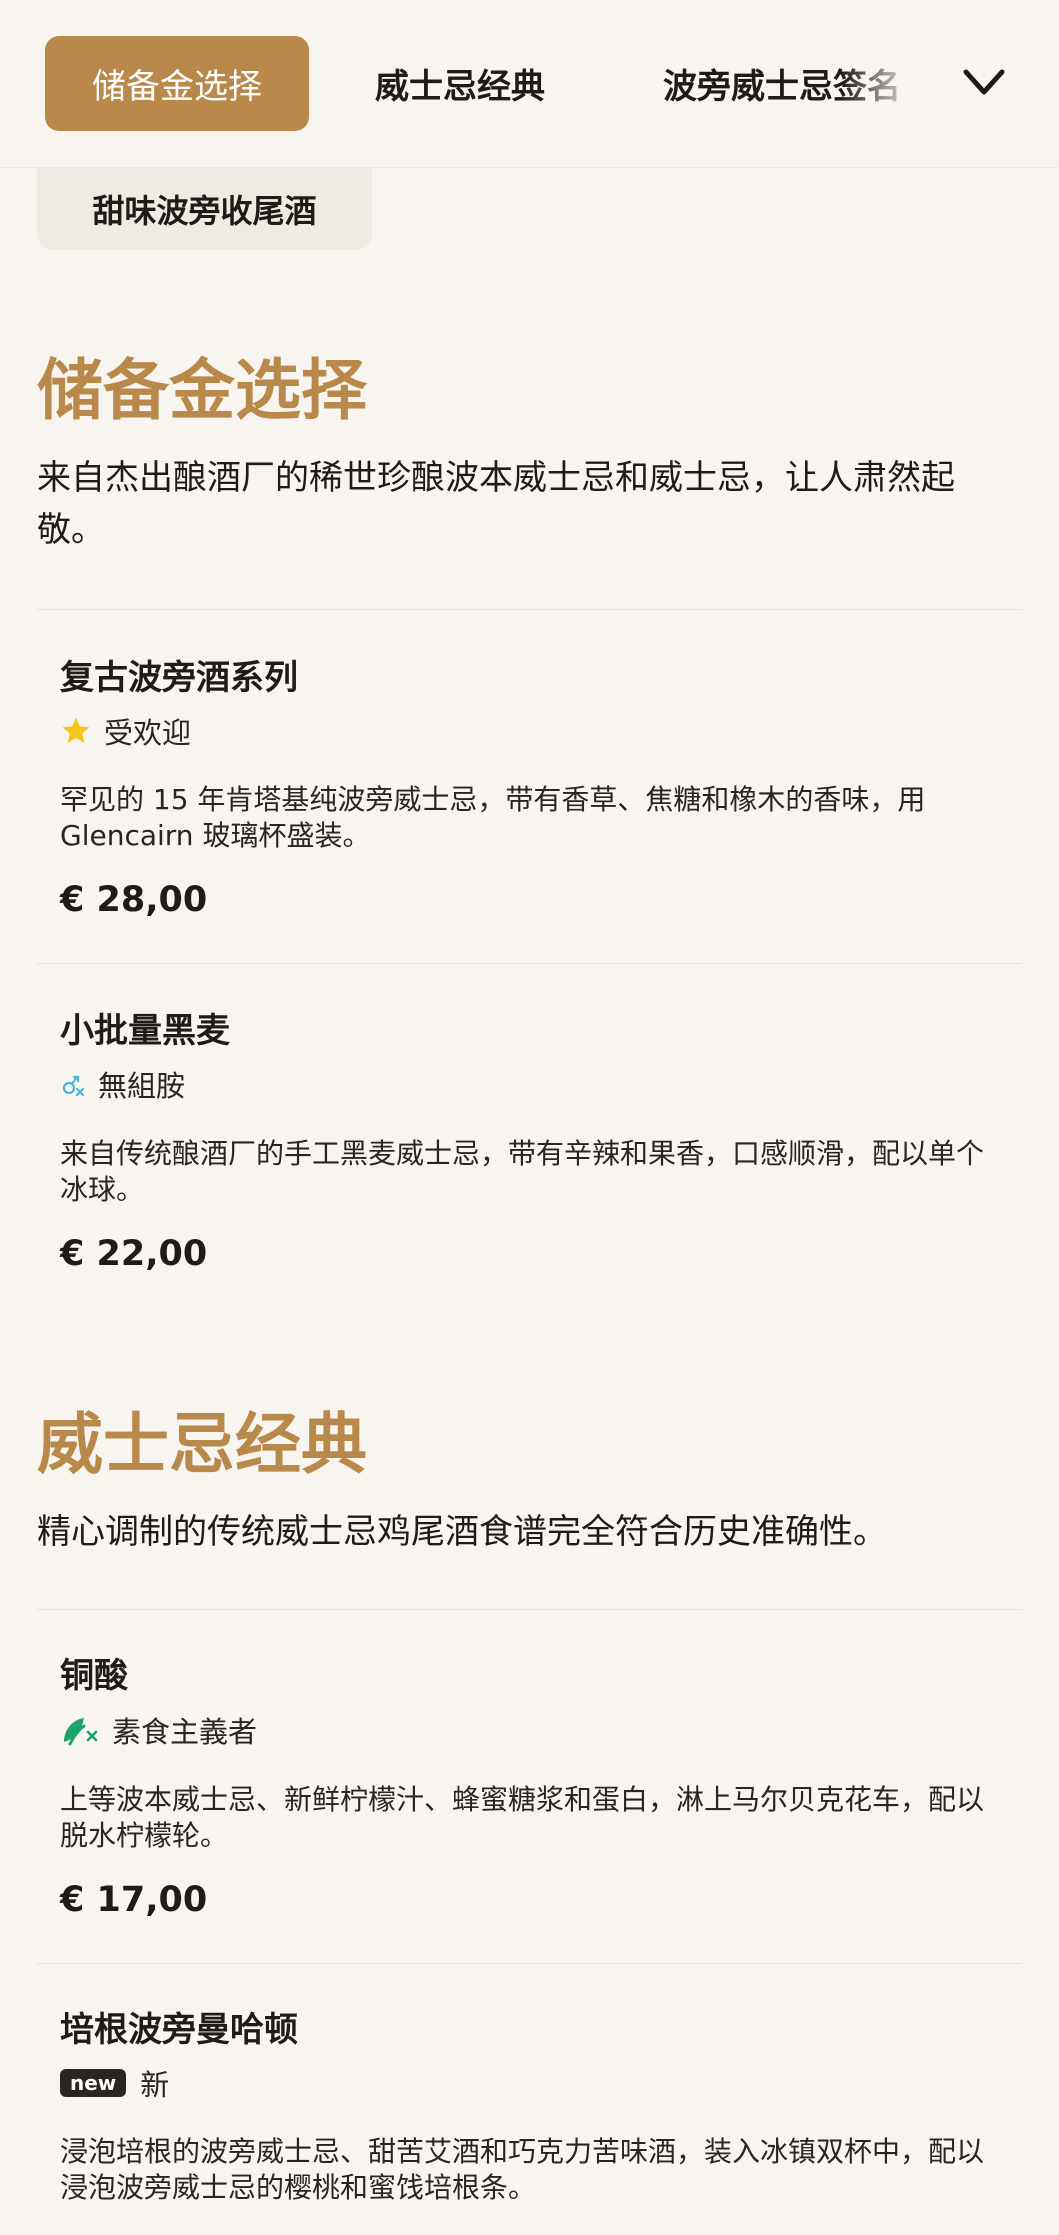  Describe the element at coordinates (462, 1532) in the screenshot. I see `section-description: 精心调制的传统威士忌鸡尾酒食谱完全符合历史准确性。` at that location.